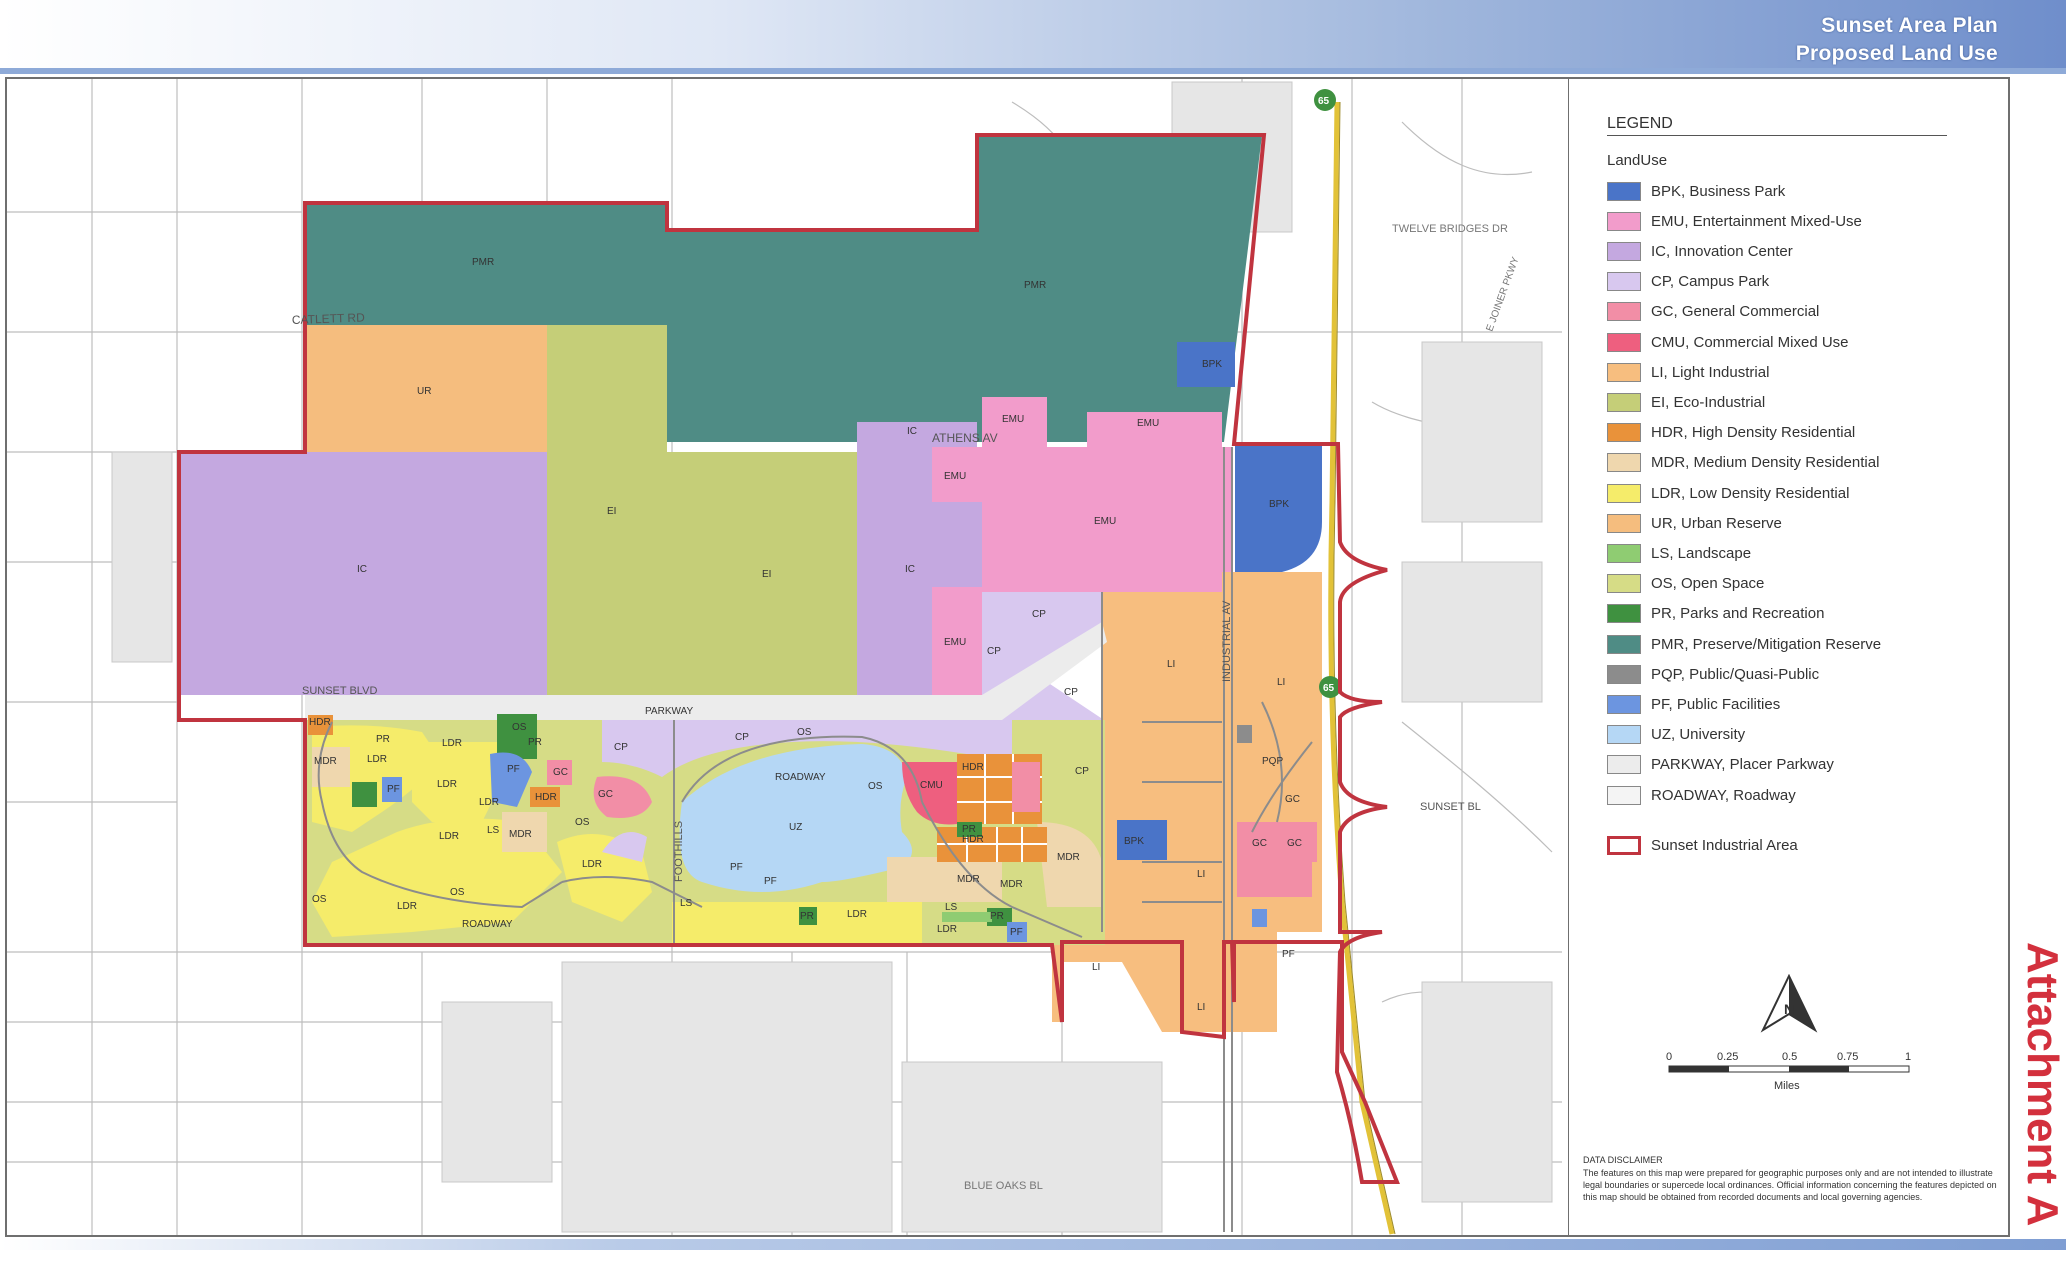  What do you see at coordinates (1676, 735) in the screenshot?
I see `legend-item-uz: UZ, University` at bounding box center [1676, 735].